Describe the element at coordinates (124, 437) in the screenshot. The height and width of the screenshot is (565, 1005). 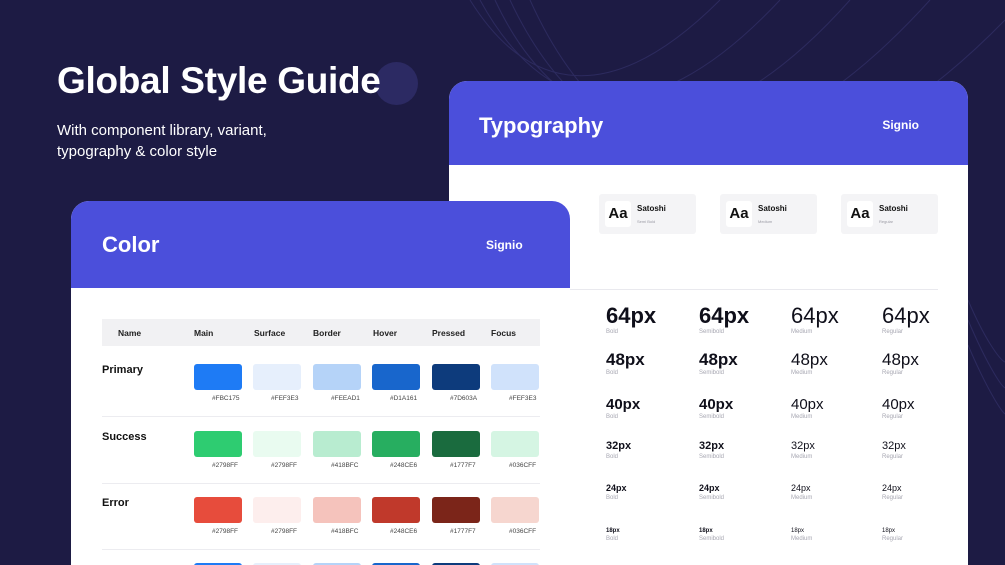
I see `color-row-name: Success` at that location.